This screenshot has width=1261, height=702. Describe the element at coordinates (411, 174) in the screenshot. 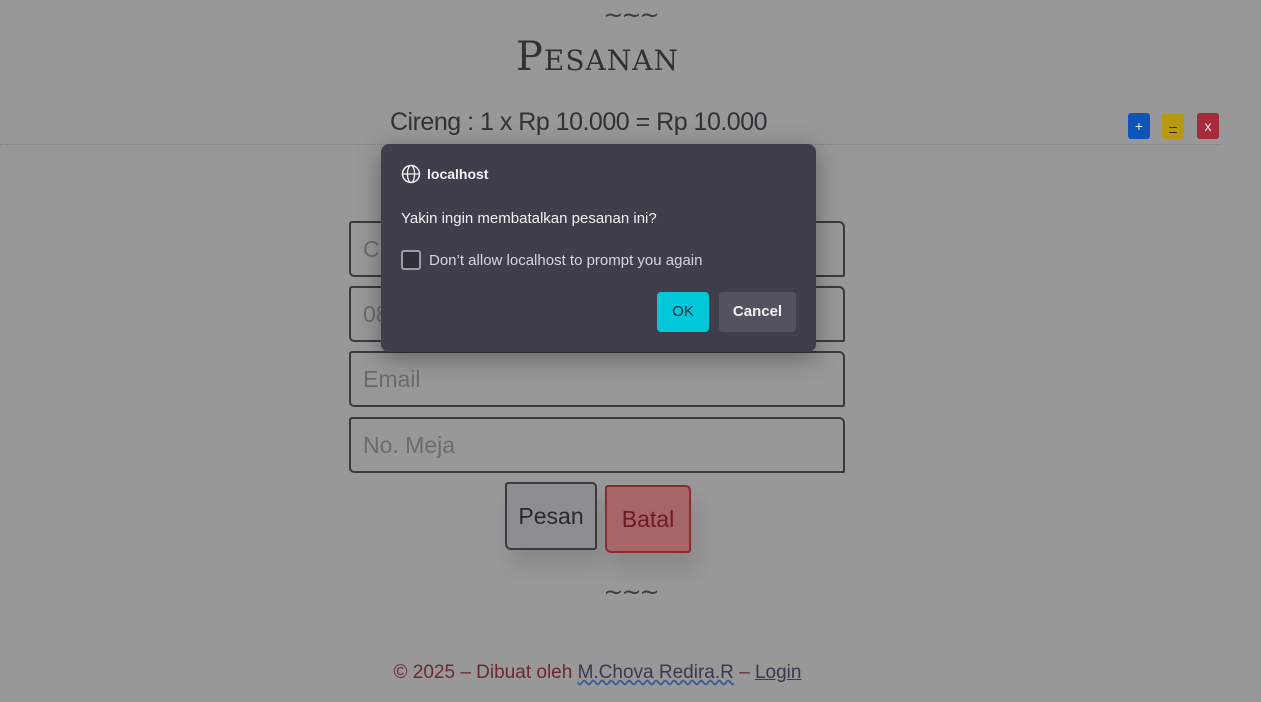

I see `globe-icon` at that location.